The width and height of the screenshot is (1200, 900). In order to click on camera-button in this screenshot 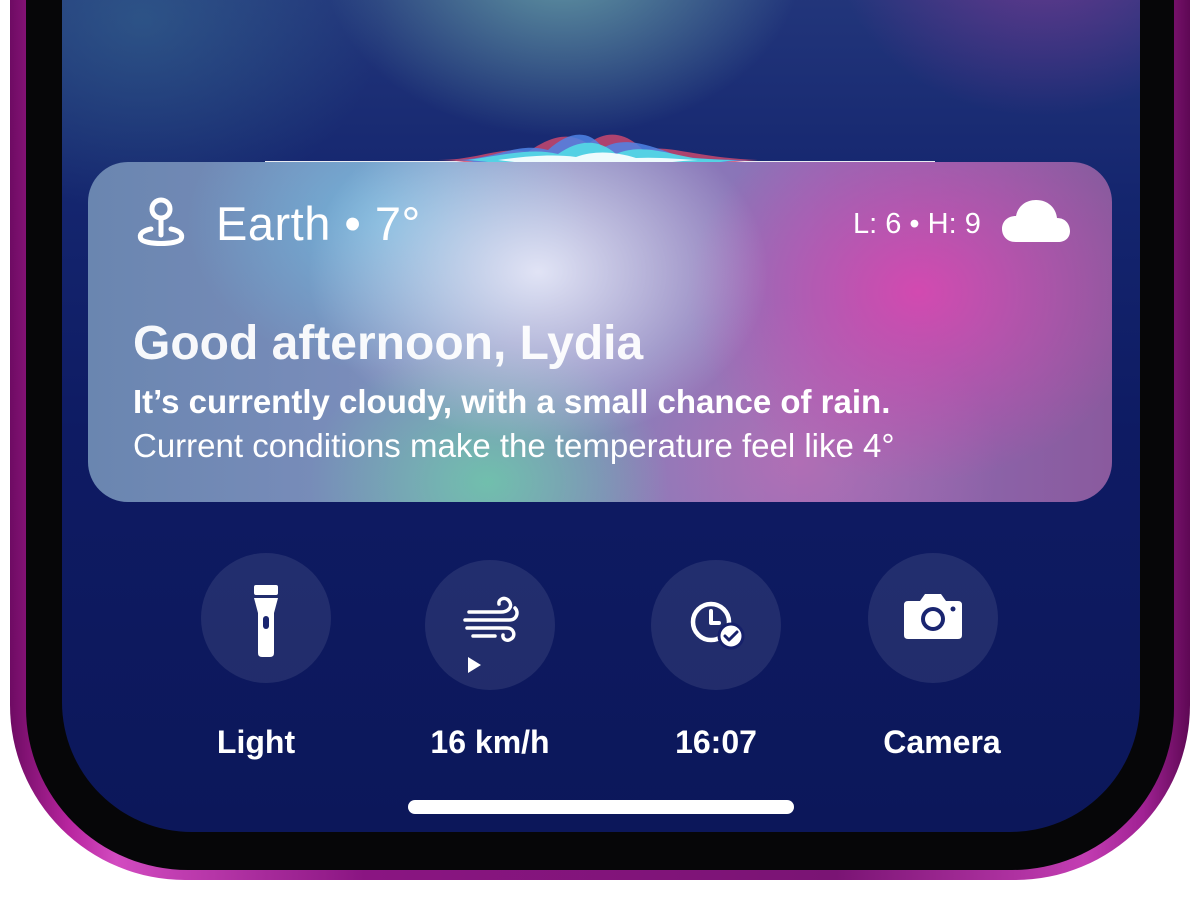, I will do `click(933, 618)`.